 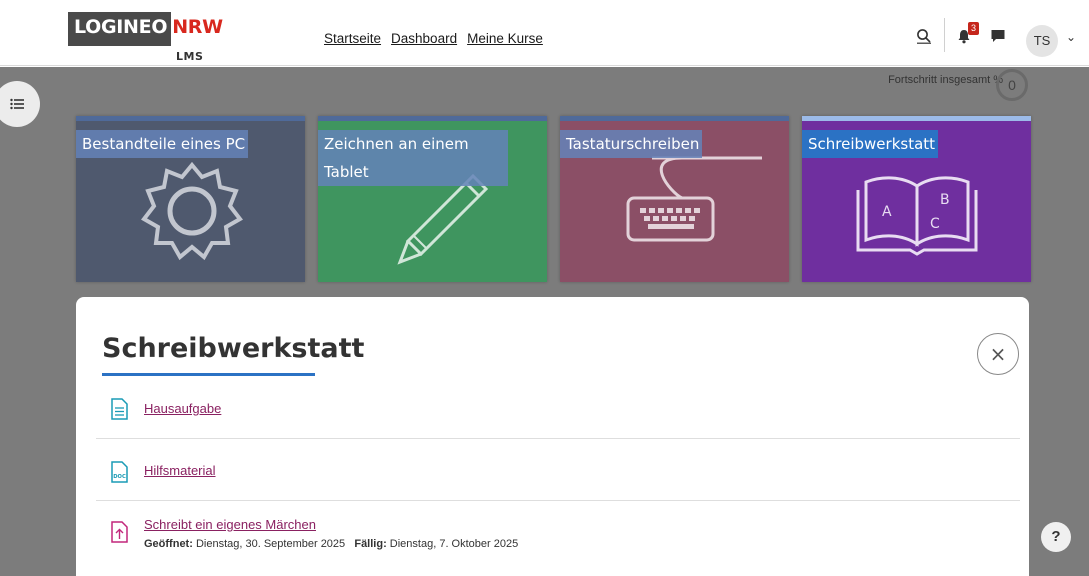 What do you see at coordinates (1012, 85) in the screenshot?
I see `overall-progress-ring: 0` at bounding box center [1012, 85].